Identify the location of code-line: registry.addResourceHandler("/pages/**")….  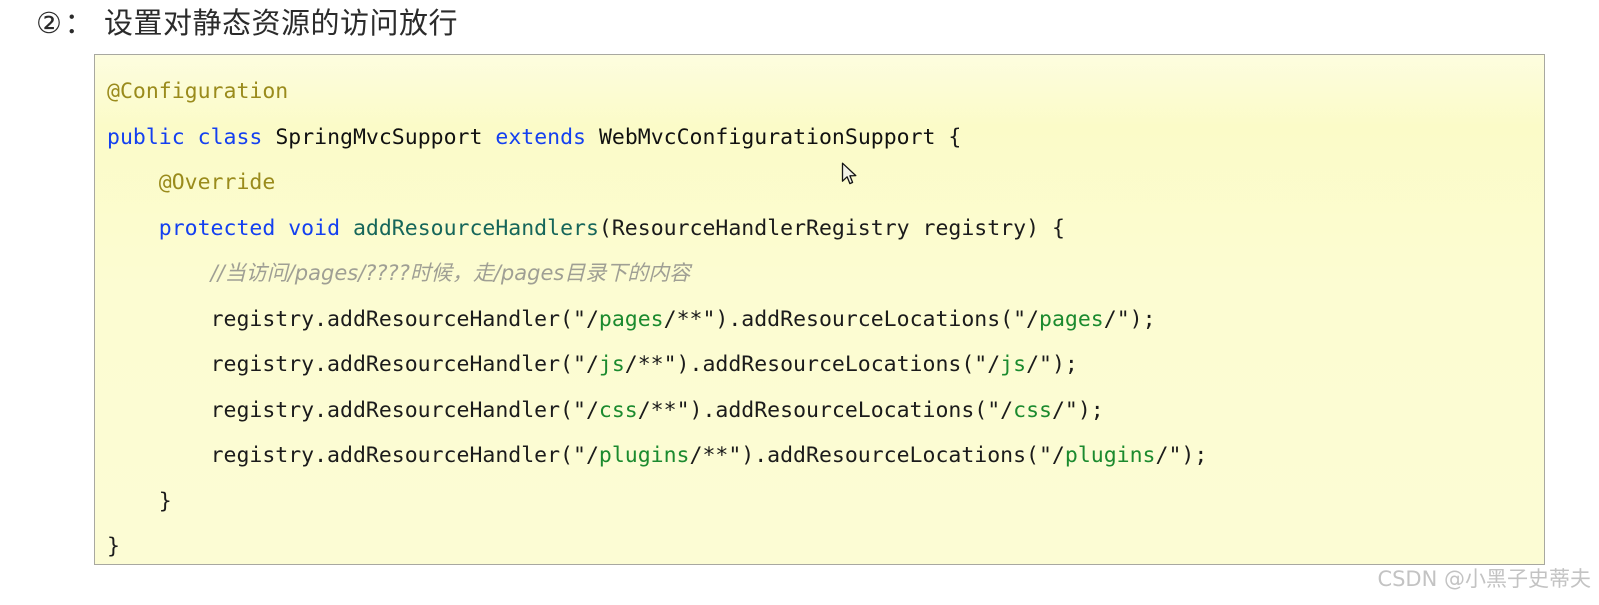
(825, 320).